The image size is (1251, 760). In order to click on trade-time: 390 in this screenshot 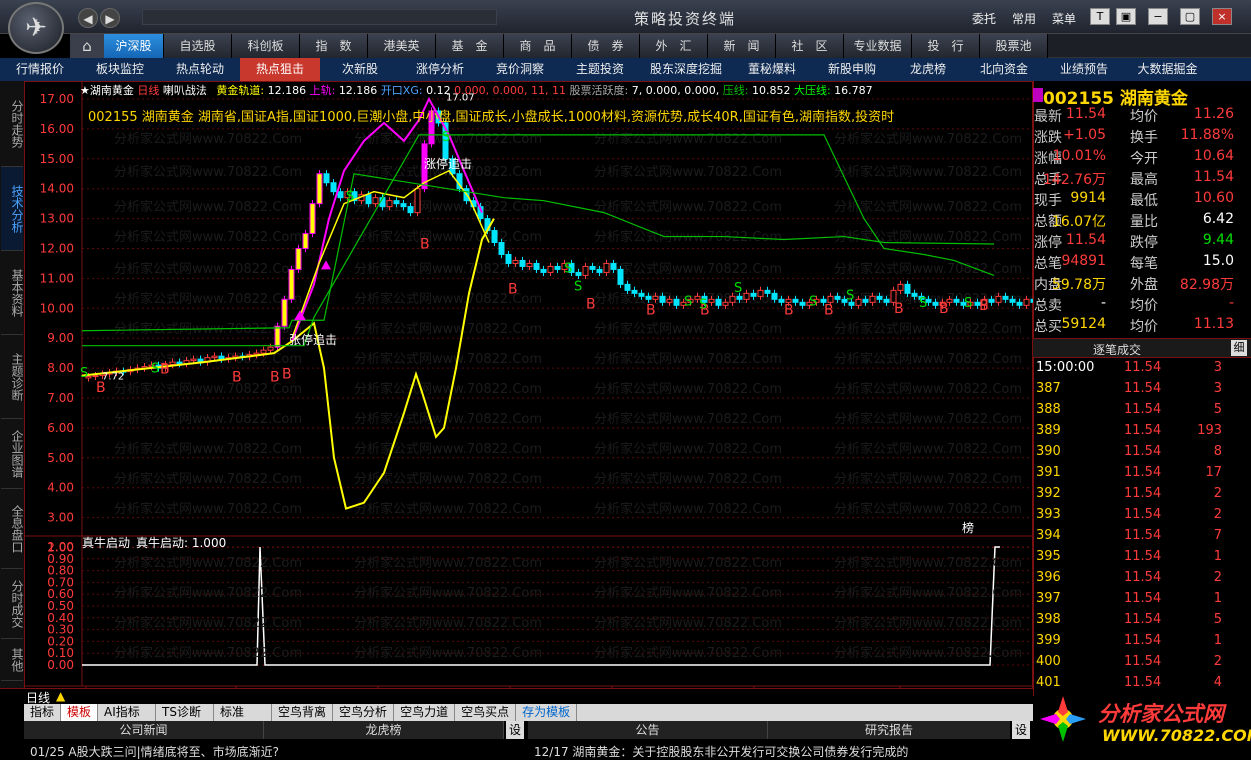, I will do `click(1048, 451)`.